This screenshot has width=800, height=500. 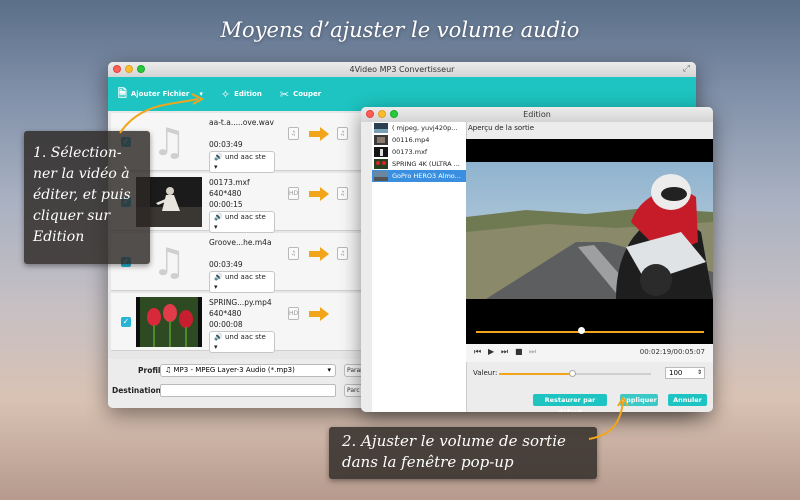 What do you see at coordinates (141, 69) in the screenshot?
I see `zoom-window-button` at bounding box center [141, 69].